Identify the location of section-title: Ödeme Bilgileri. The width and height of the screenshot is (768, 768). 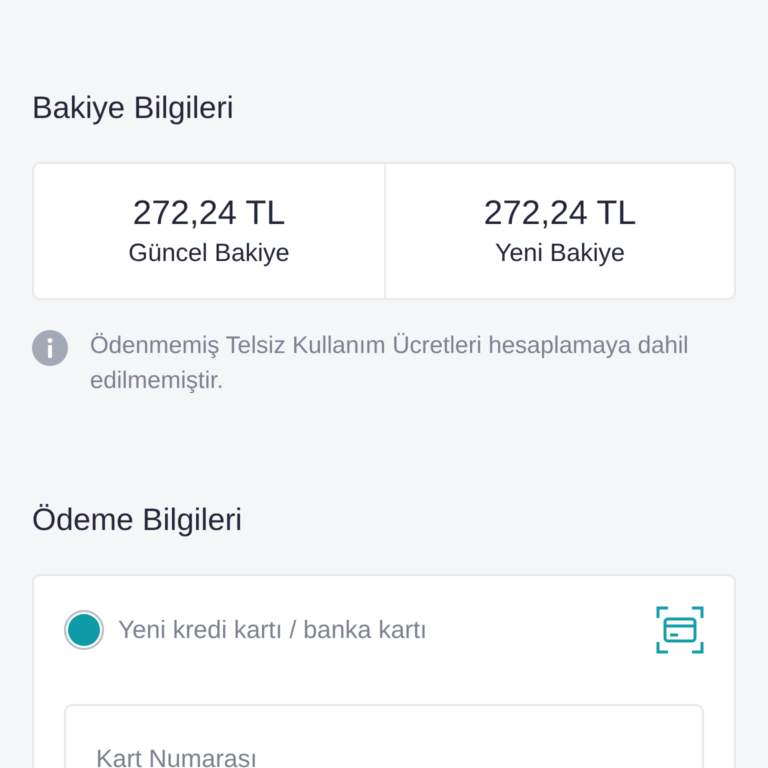
(138, 520).